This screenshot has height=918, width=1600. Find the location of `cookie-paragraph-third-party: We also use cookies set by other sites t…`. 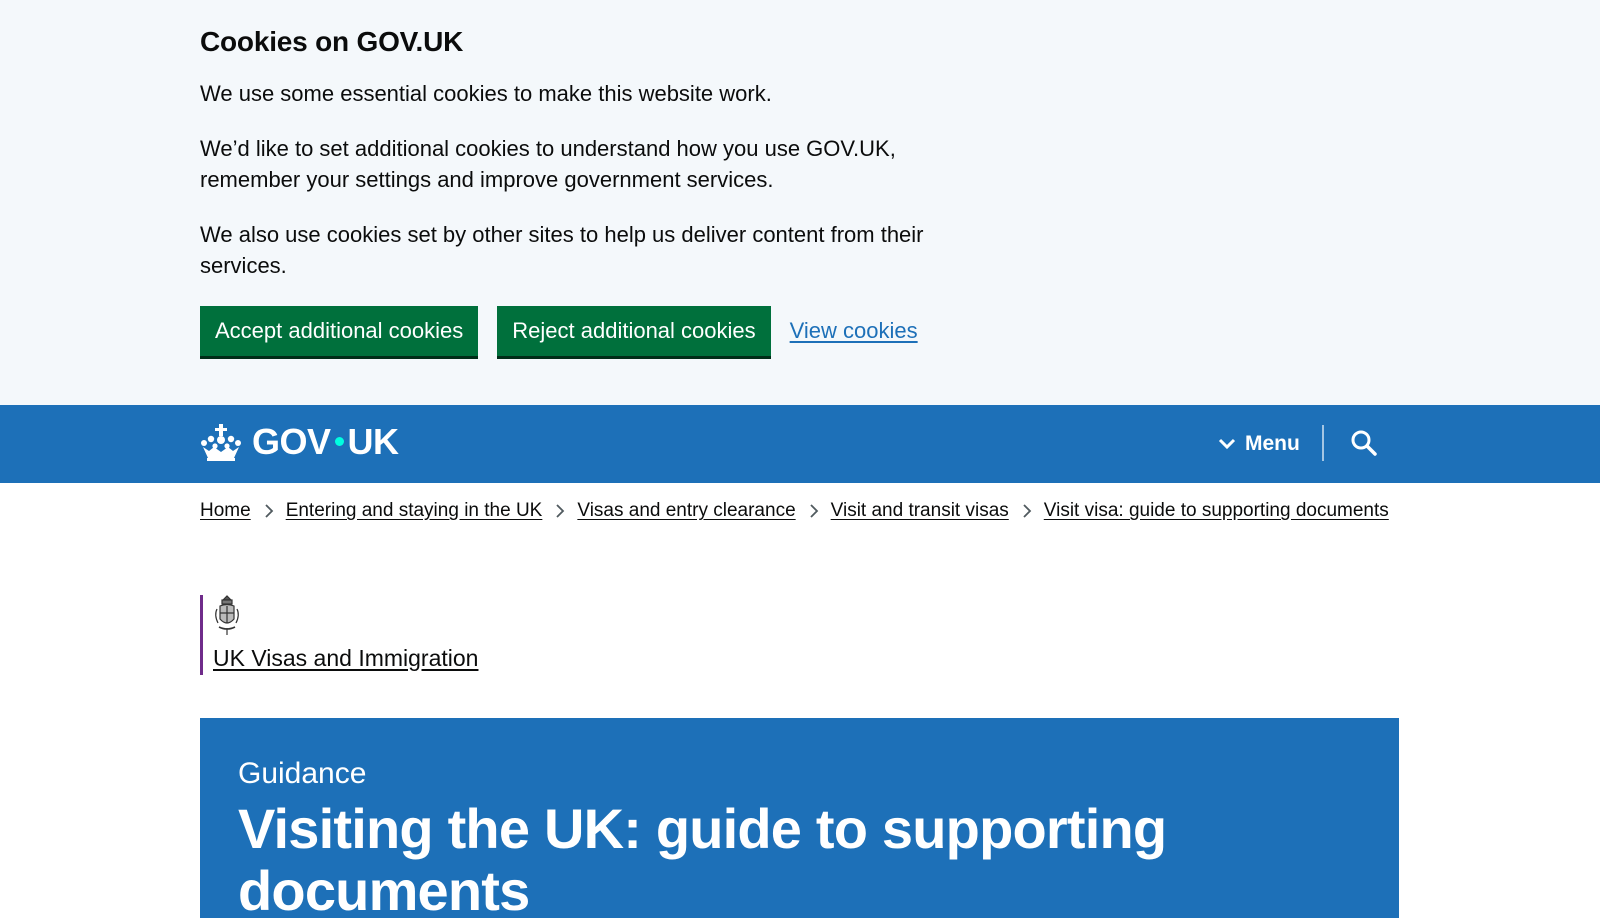

cookie-paragraph-third-party: We also use cookies set by other sites t… is located at coordinates (590, 250).